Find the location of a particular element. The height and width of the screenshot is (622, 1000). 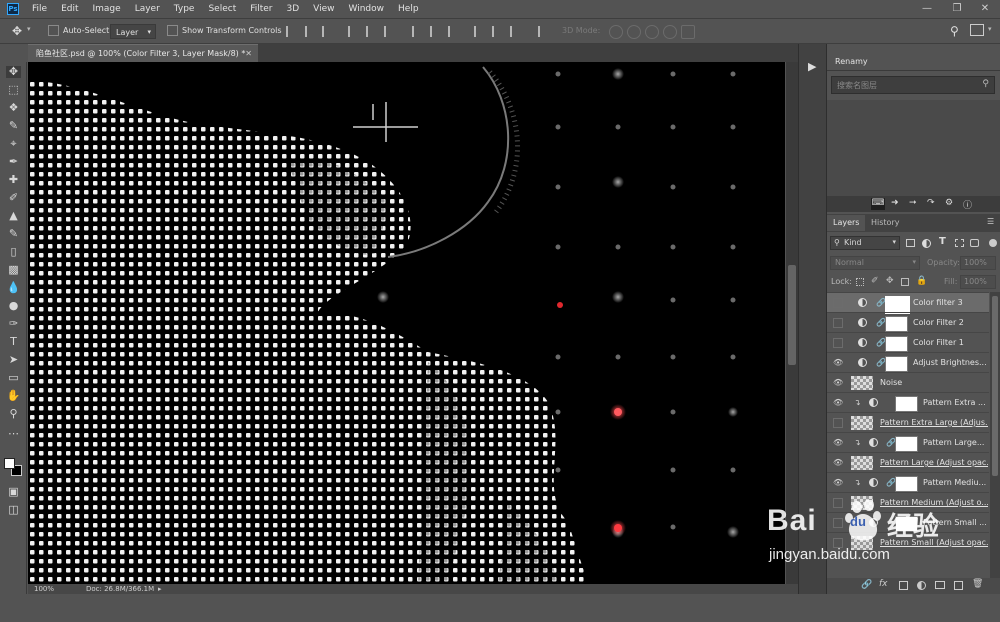

layer-filter-dropdown: ⚲ Kind ▾ is located at coordinates (865, 243).